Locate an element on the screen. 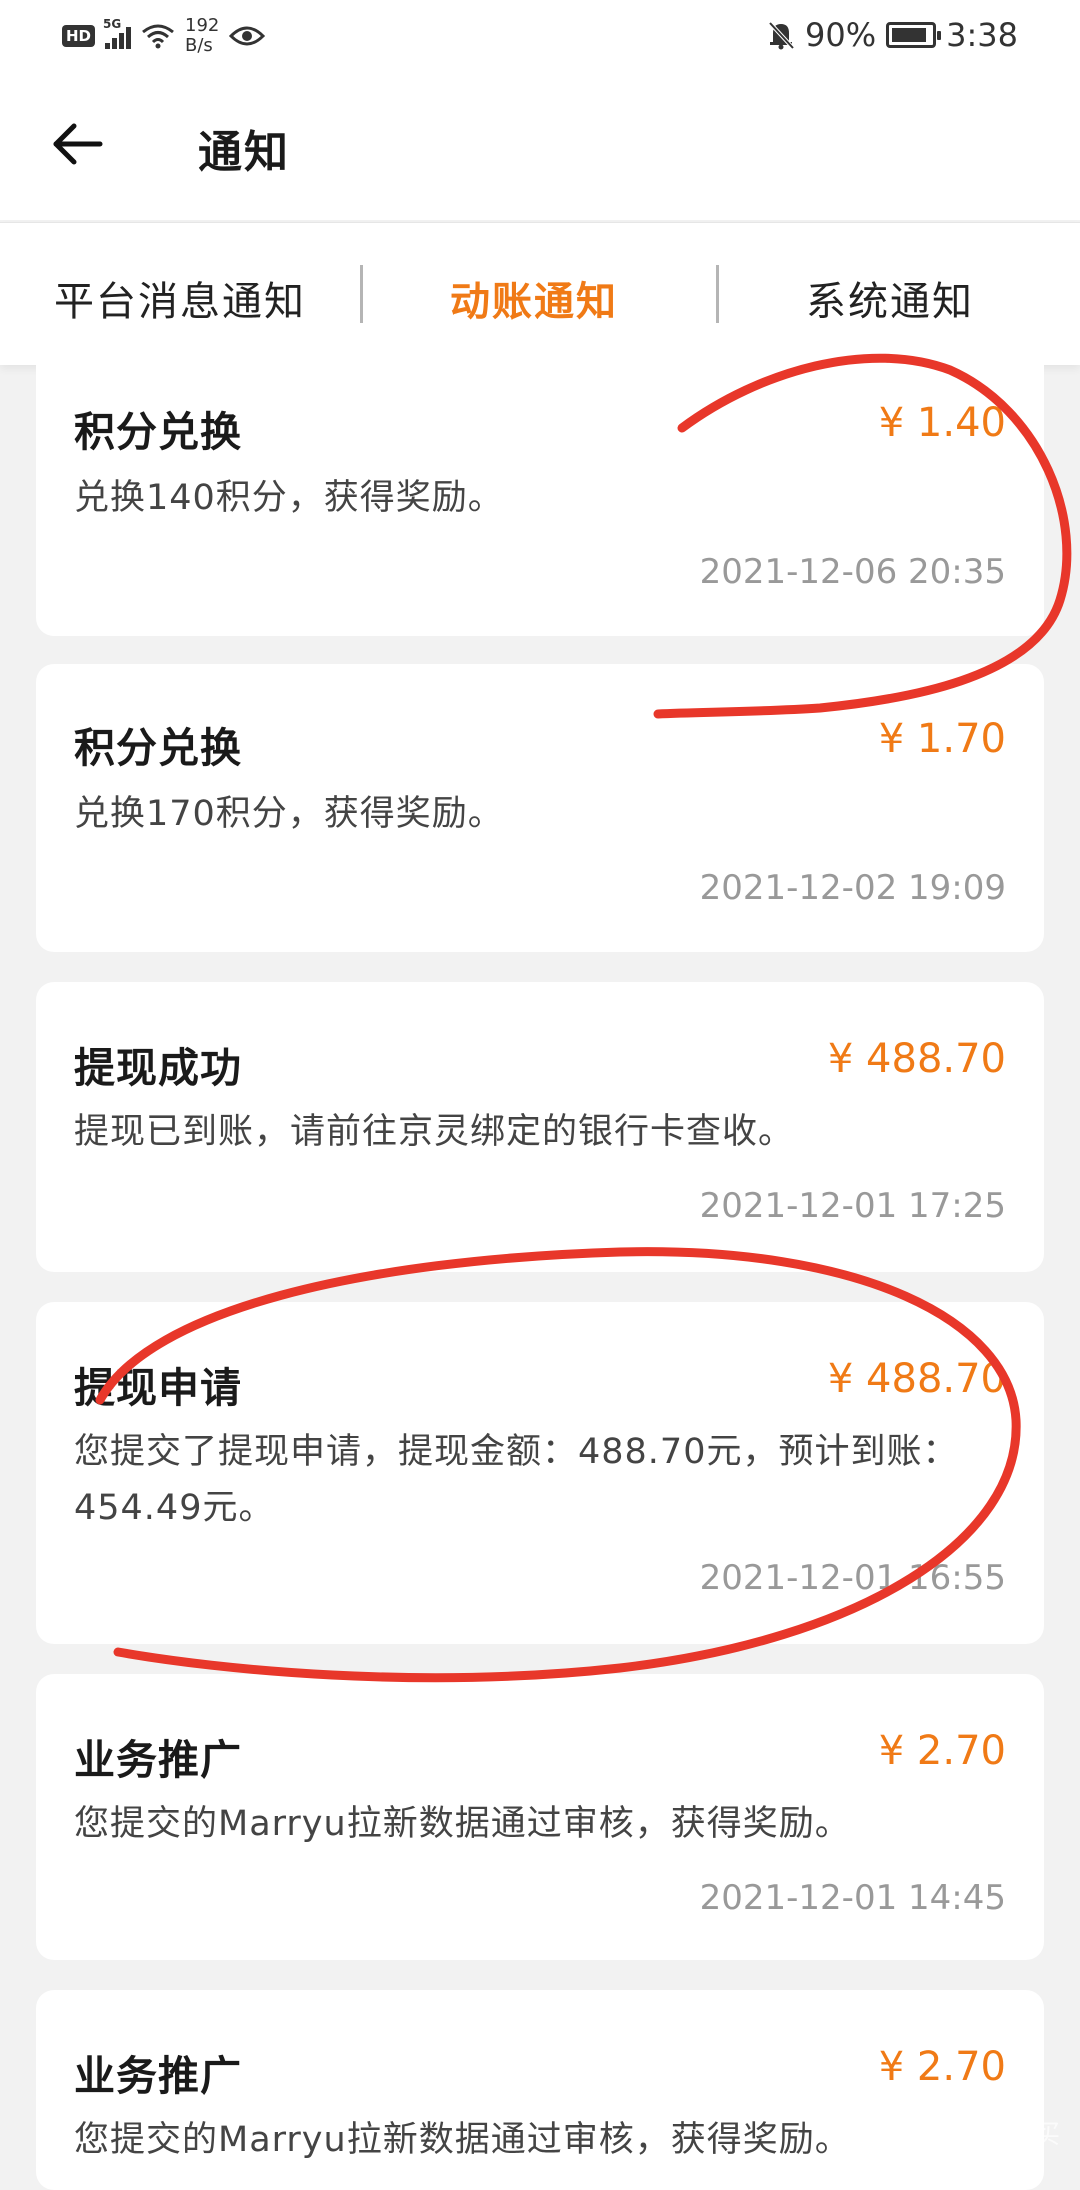  eye-icon is located at coordinates (247, 36).